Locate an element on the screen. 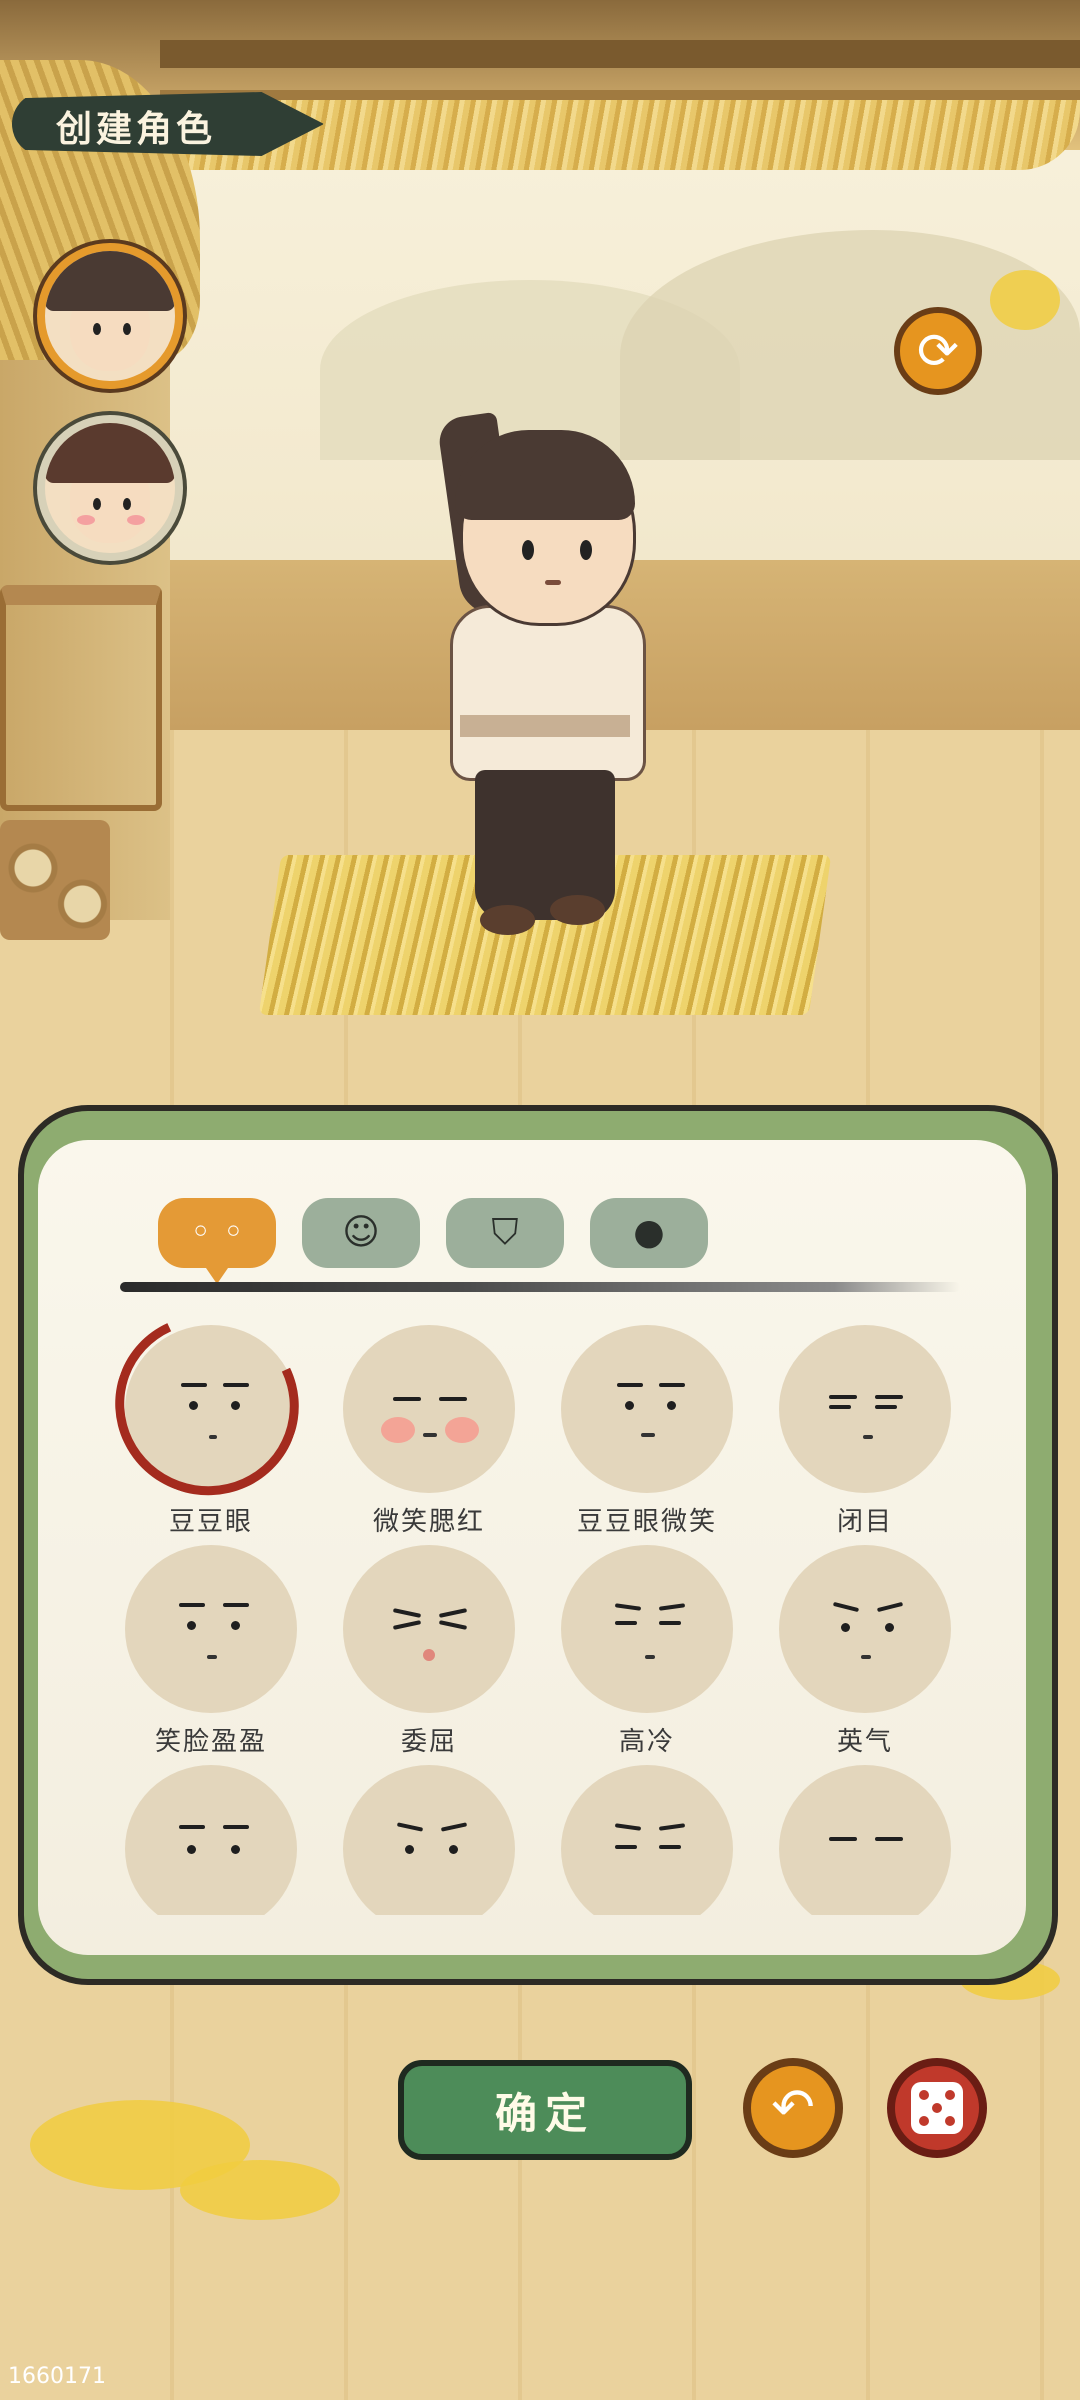 The height and width of the screenshot is (2400, 1080). tab-head: ● is located at coordinates (649, 1233).